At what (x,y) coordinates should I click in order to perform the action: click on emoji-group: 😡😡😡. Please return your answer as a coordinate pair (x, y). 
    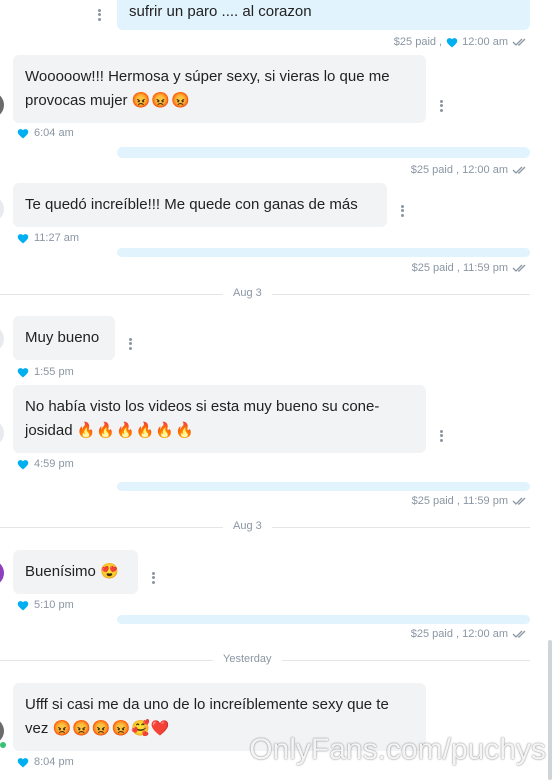
    Looking at the image, I should click on (161, 100).